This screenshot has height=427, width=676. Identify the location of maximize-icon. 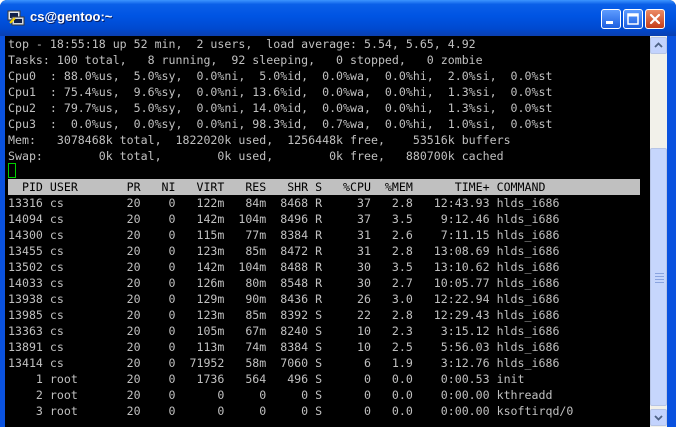
(633, 19).